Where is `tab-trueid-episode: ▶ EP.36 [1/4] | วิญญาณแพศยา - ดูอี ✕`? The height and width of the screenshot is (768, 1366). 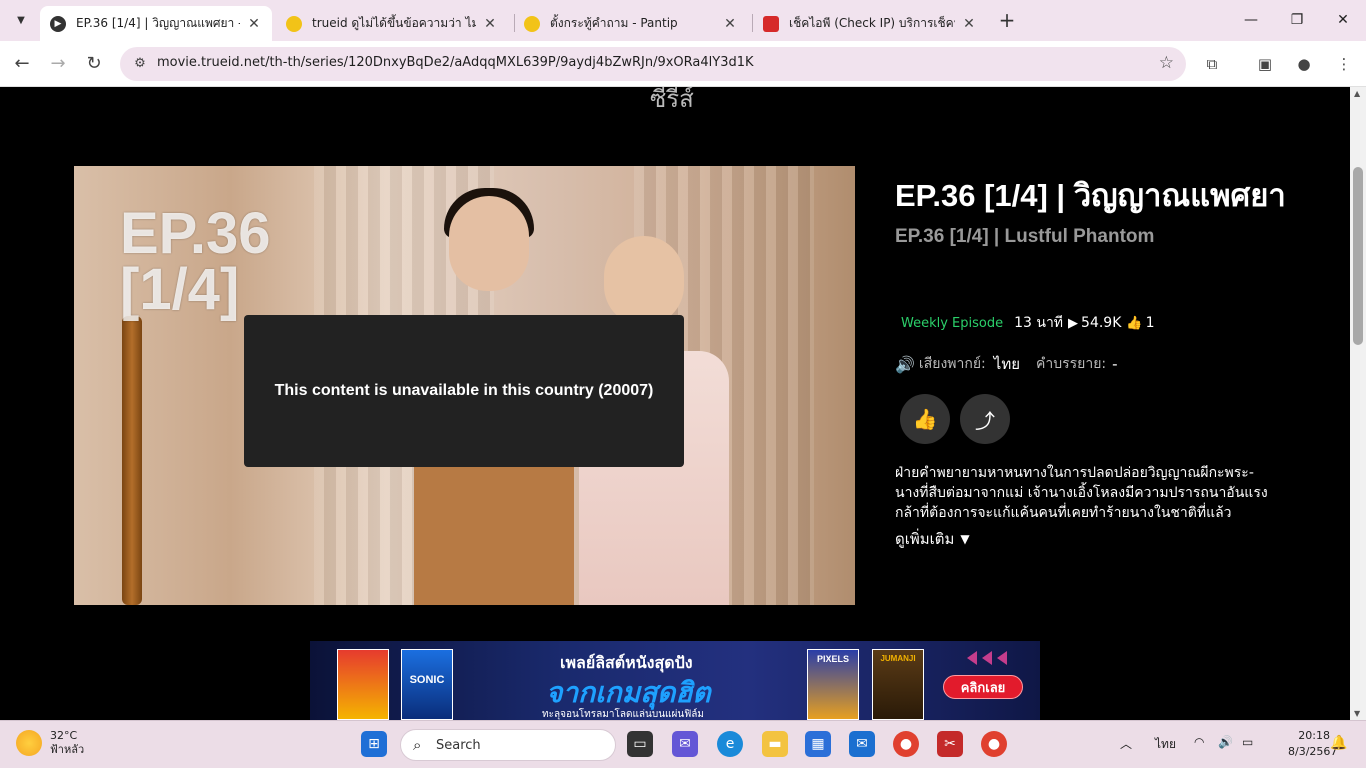 tab-trueid-episode: ▶ EP.36 [1/4] | วิญญาณแพศยา - ดูอี ✕ is located at coordinates (156, 23).